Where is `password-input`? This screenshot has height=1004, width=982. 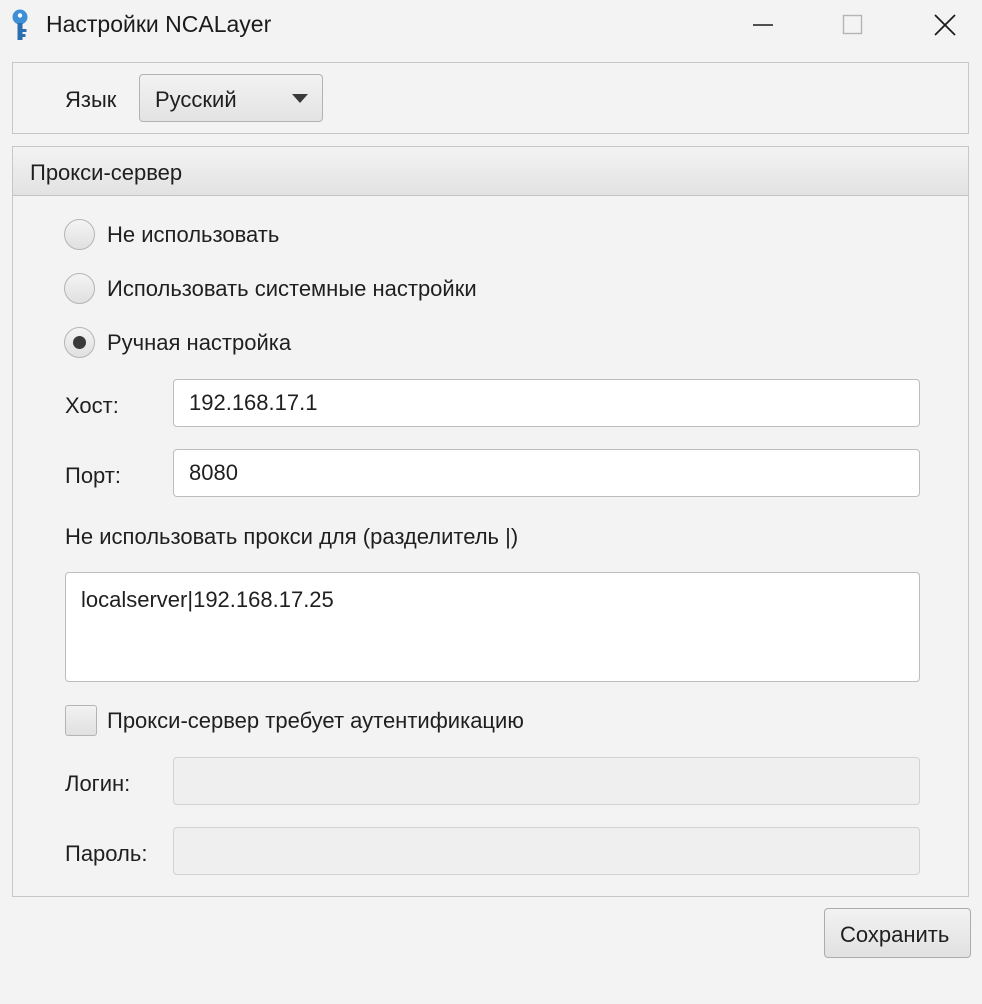 password-input is located at coordinates (546, 851).